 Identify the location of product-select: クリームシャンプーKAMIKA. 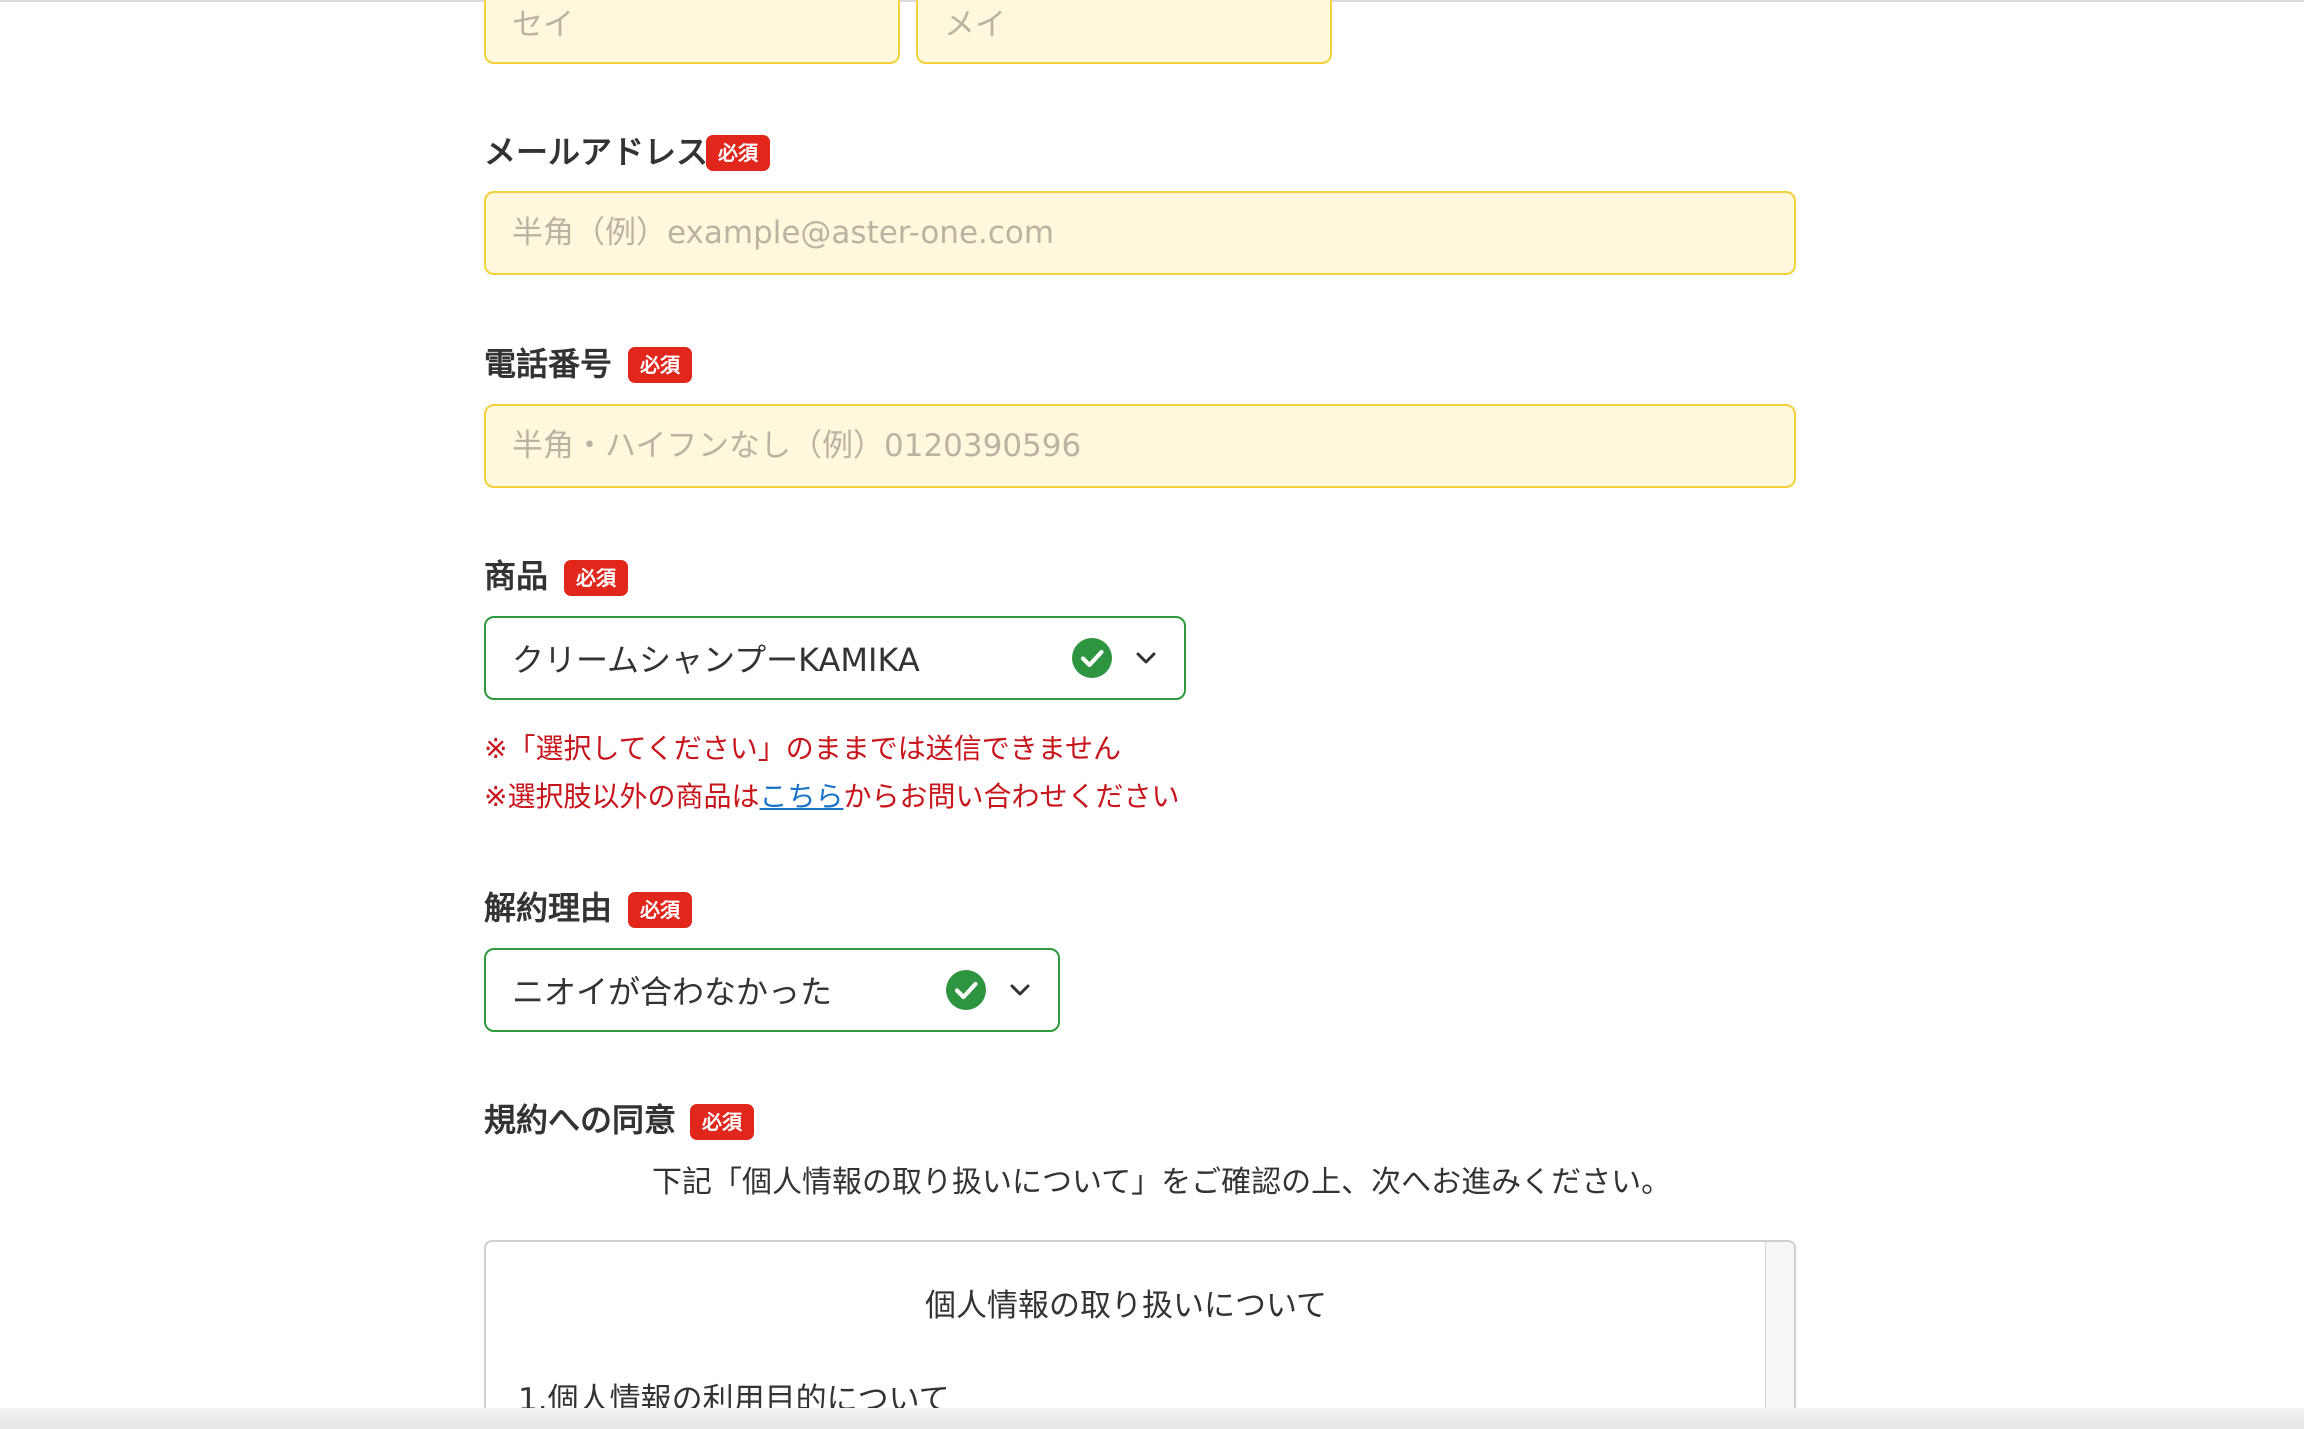
(835, 658).